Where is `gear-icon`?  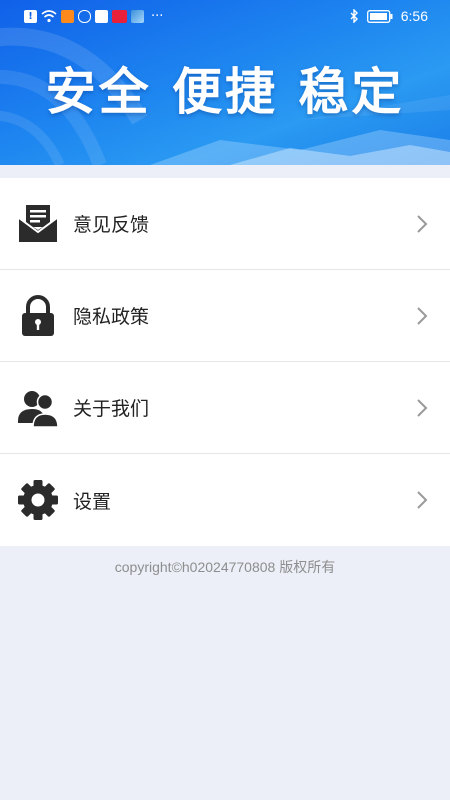 gear-icon is located at coordinates (38, 500).